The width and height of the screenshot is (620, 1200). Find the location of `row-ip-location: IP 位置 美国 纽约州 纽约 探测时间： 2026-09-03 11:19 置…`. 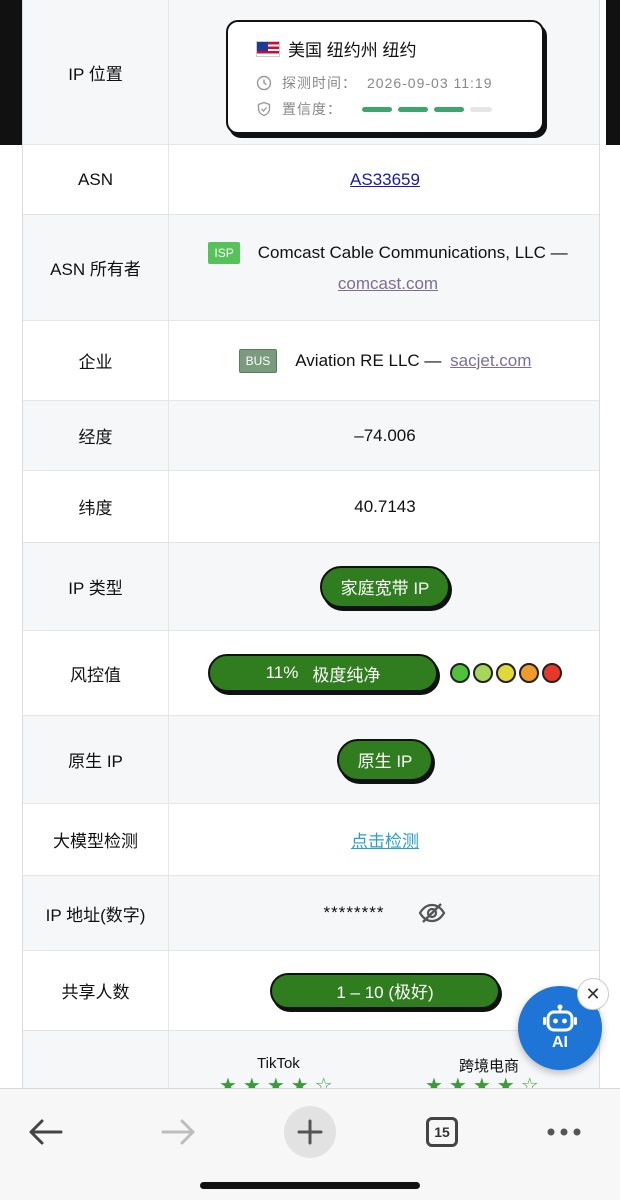

row-ip-location: IP 位置 美国 纽约州 纽约 探测时间： 2026-09-03 11:19 置… is located at coordinates (311, 72).